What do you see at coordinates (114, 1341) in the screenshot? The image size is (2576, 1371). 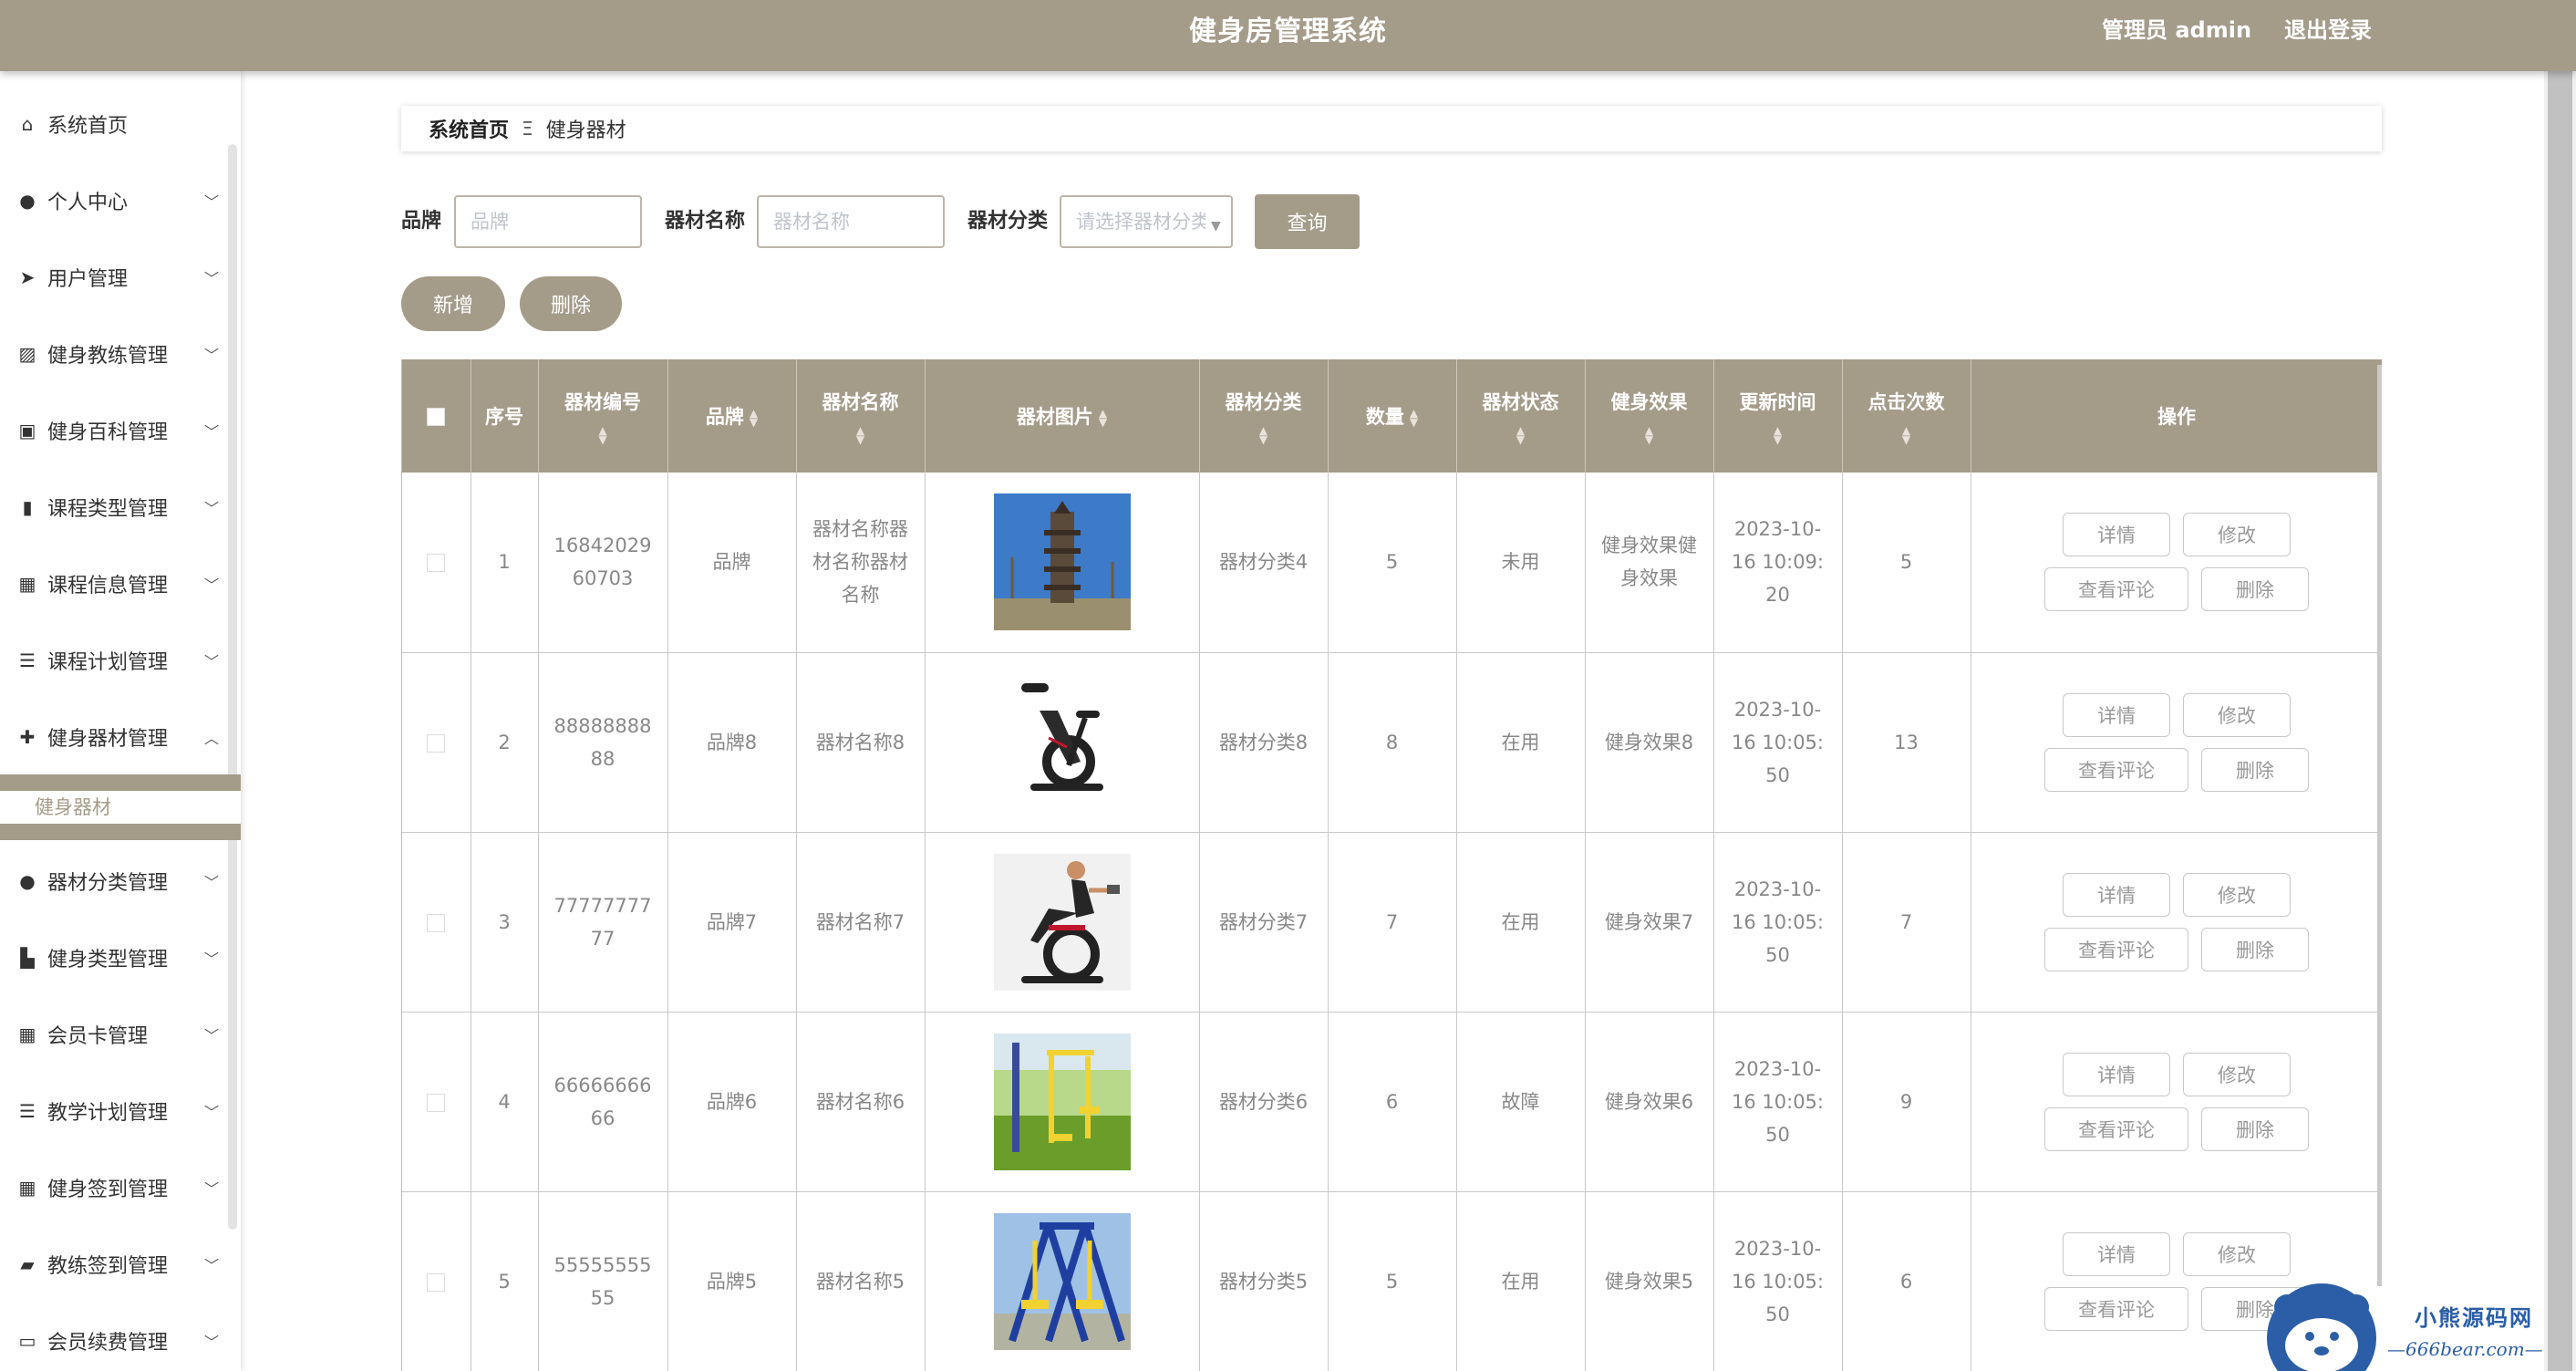 I see `sidebar-item-16: ▭ 会员续费管理 ﹀` at bounding box center [114, 1341].